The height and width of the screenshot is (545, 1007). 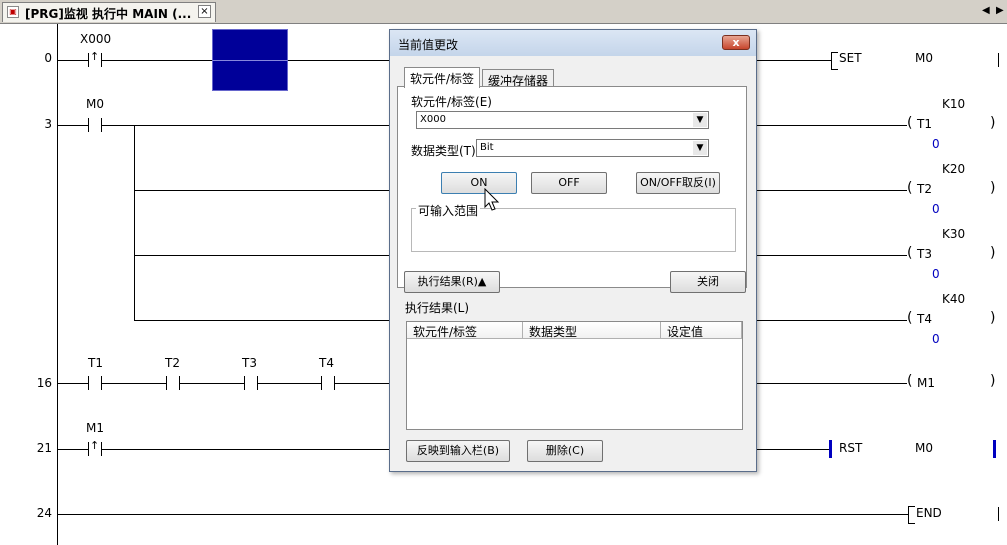 I want to click on mouse-cursor-icon, so click(x=492, y=199).